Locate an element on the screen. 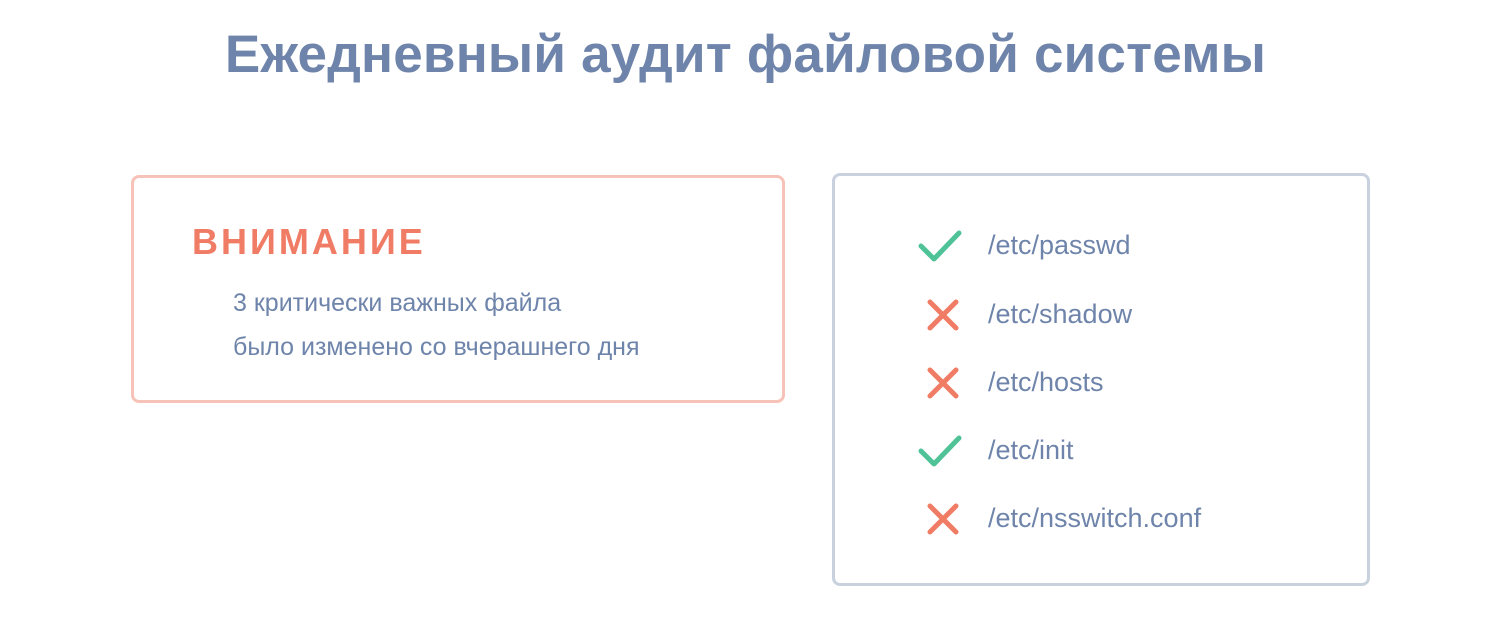 The image size is (1491, 632). file-name: /etc/hosts is located at coordinates (1046, 382).